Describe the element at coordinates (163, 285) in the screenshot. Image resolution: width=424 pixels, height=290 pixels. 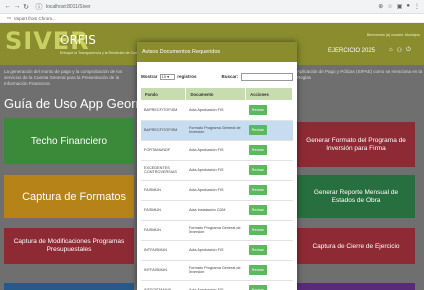
I see `cell-fondo: INTFORTAMUN` at that location.